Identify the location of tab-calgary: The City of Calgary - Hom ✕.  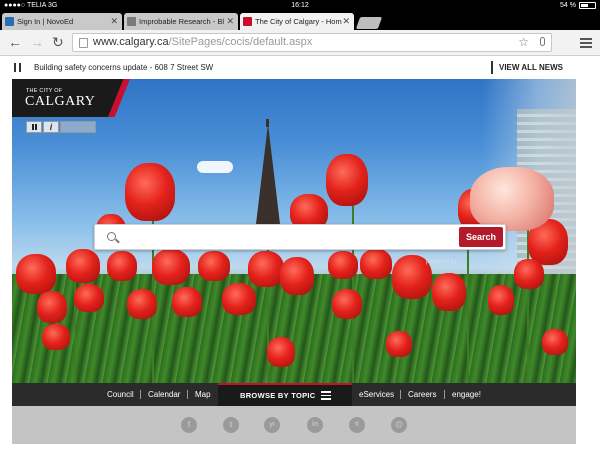
(297, 21).